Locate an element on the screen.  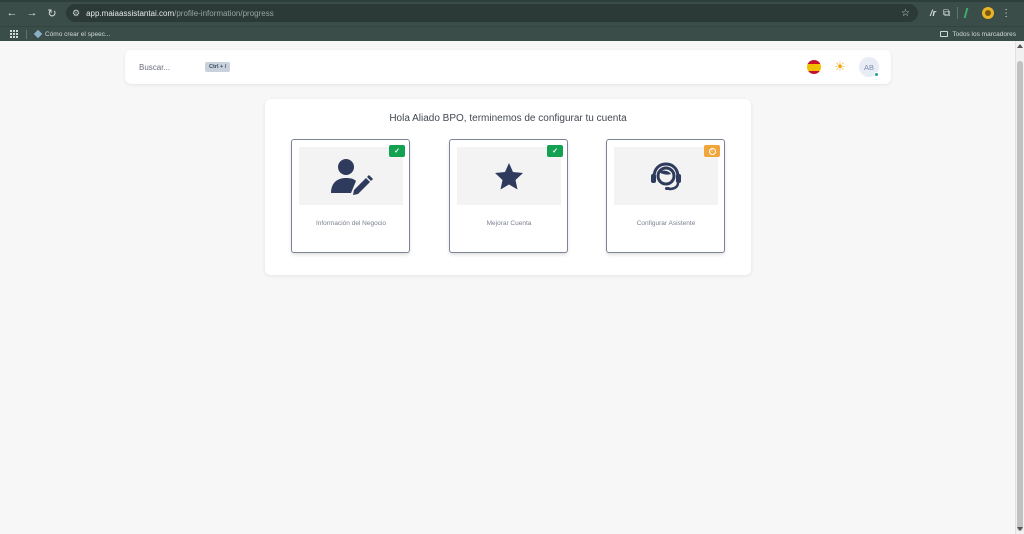
sun-icon: ☀ is located at coordinates (840, 67).